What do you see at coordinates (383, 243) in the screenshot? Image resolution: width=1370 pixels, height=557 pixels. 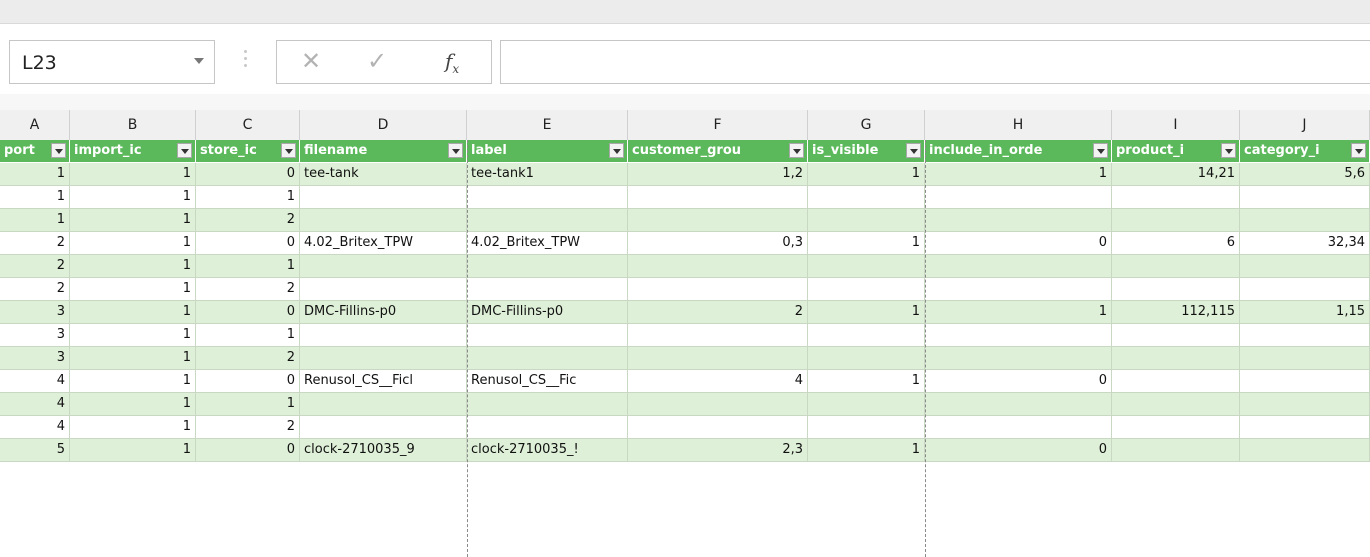 I see `cell-d: 4.02_Britex_TPW` at bounding box center [383, 243].